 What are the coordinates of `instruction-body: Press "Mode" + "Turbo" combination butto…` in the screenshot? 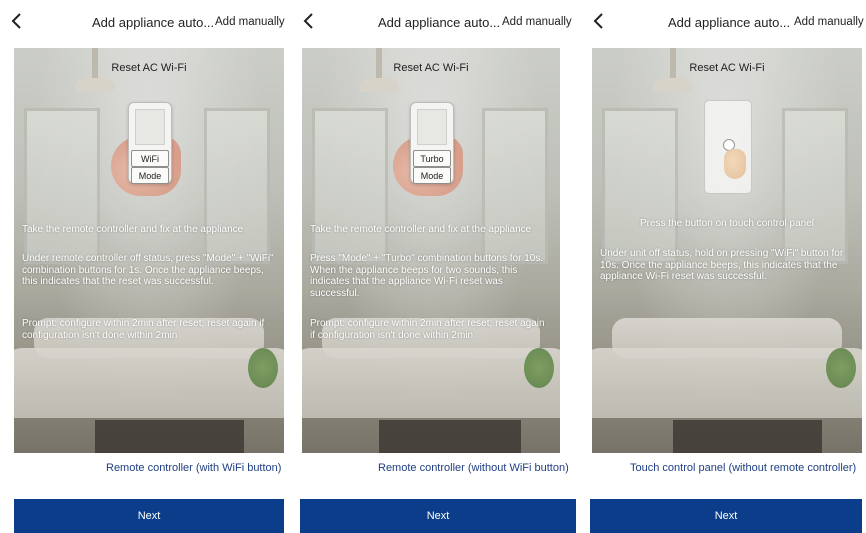 It's located at (427, 276).